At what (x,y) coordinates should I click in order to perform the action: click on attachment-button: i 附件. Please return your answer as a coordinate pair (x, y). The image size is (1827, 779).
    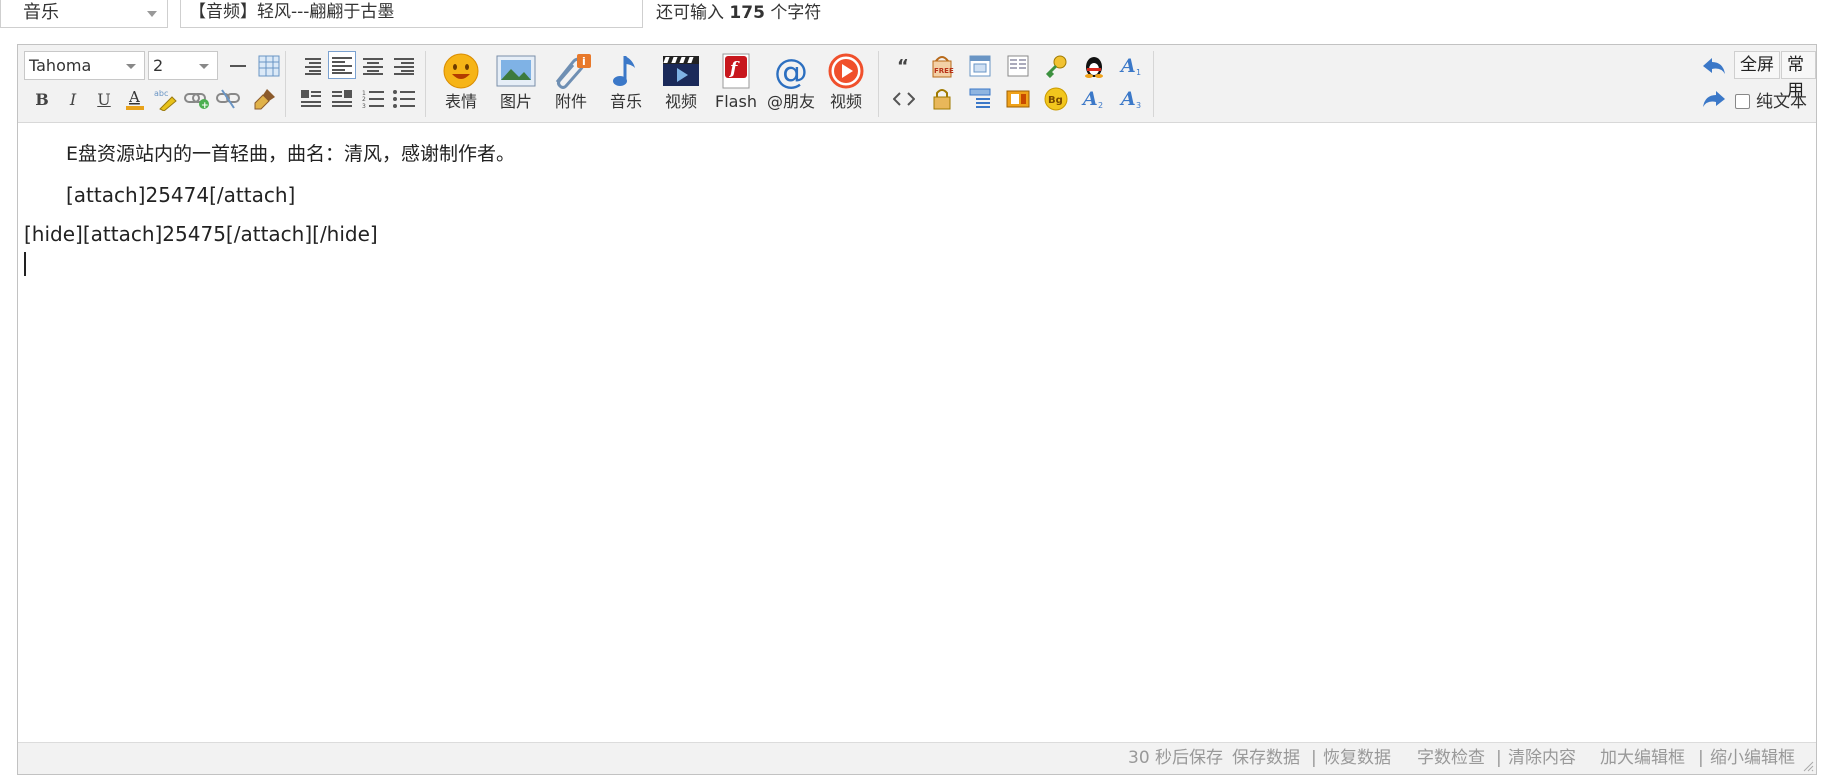
    Looking at the image, I should click on (571, 84).